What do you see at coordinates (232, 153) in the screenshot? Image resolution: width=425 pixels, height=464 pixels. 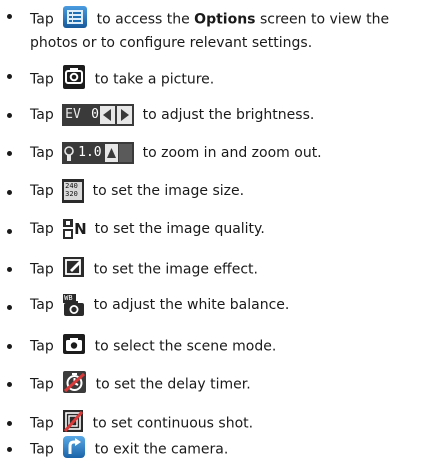 I see `item-text: to zoom in and zoom out.` at bounding box center [232, 153].